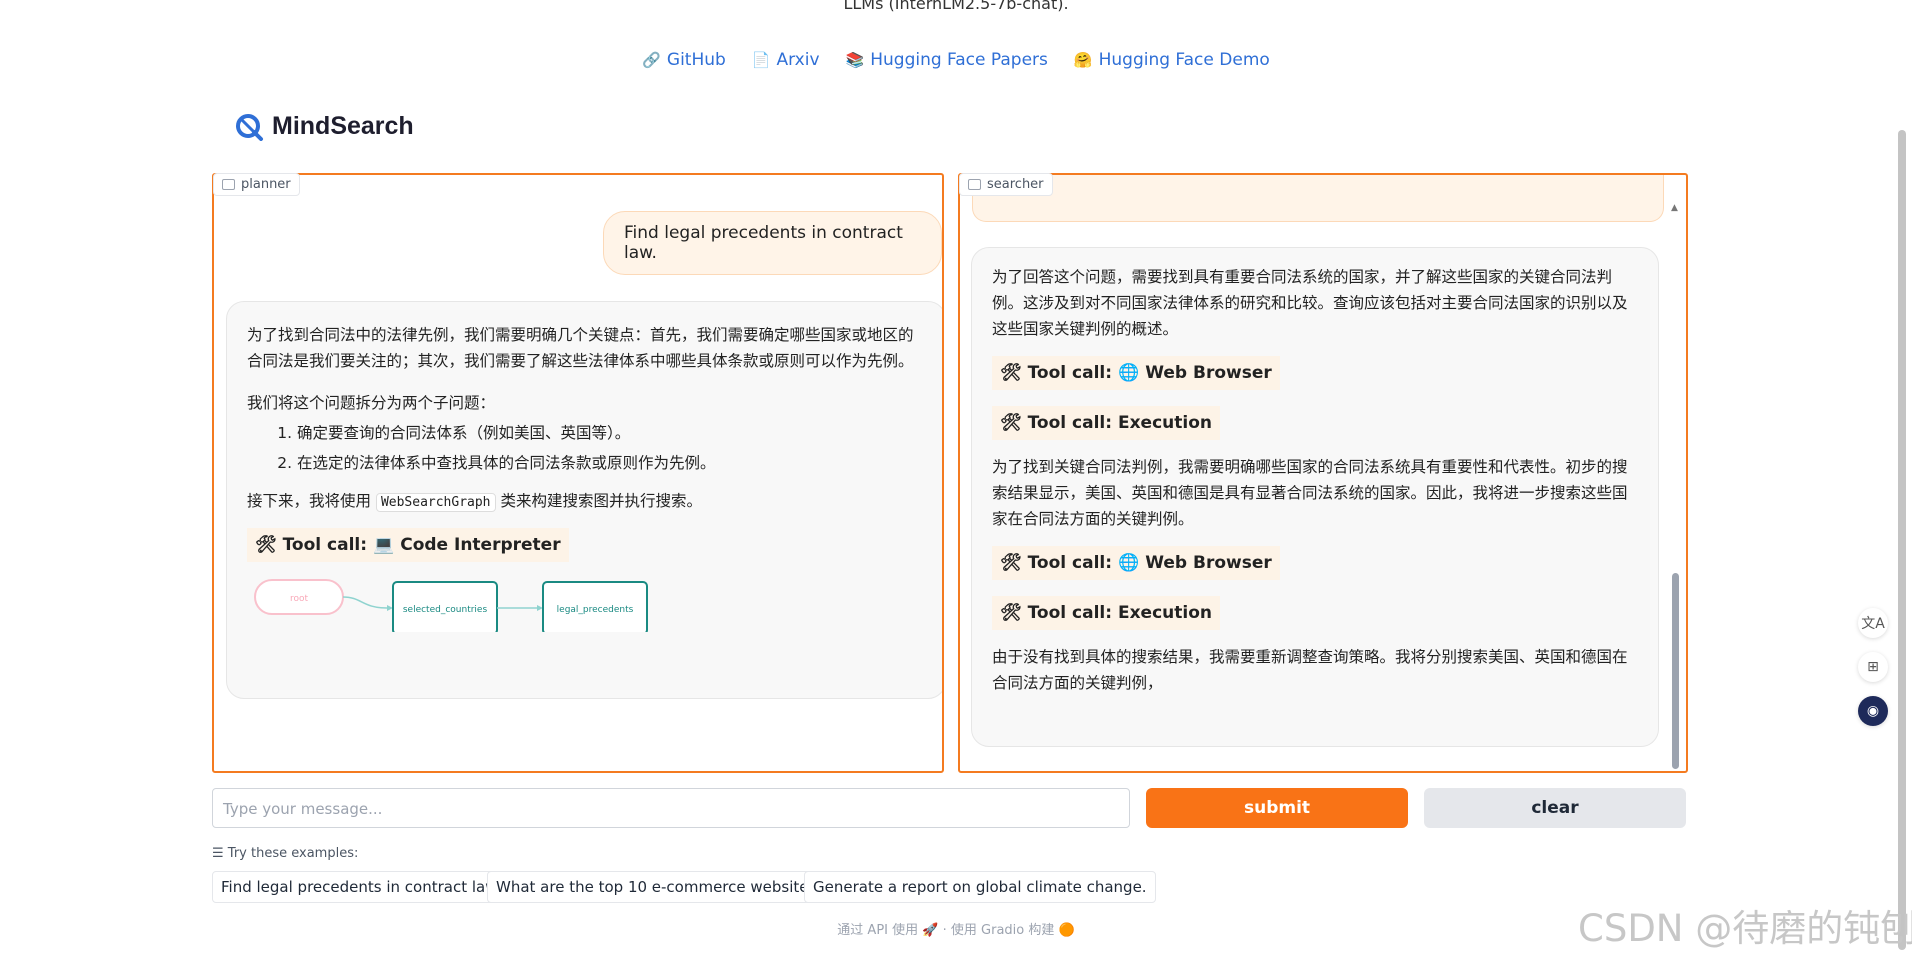 The image size is (1912, 954). I want to click on examples-label: ☰ Try these examples:, so click(285, 853).